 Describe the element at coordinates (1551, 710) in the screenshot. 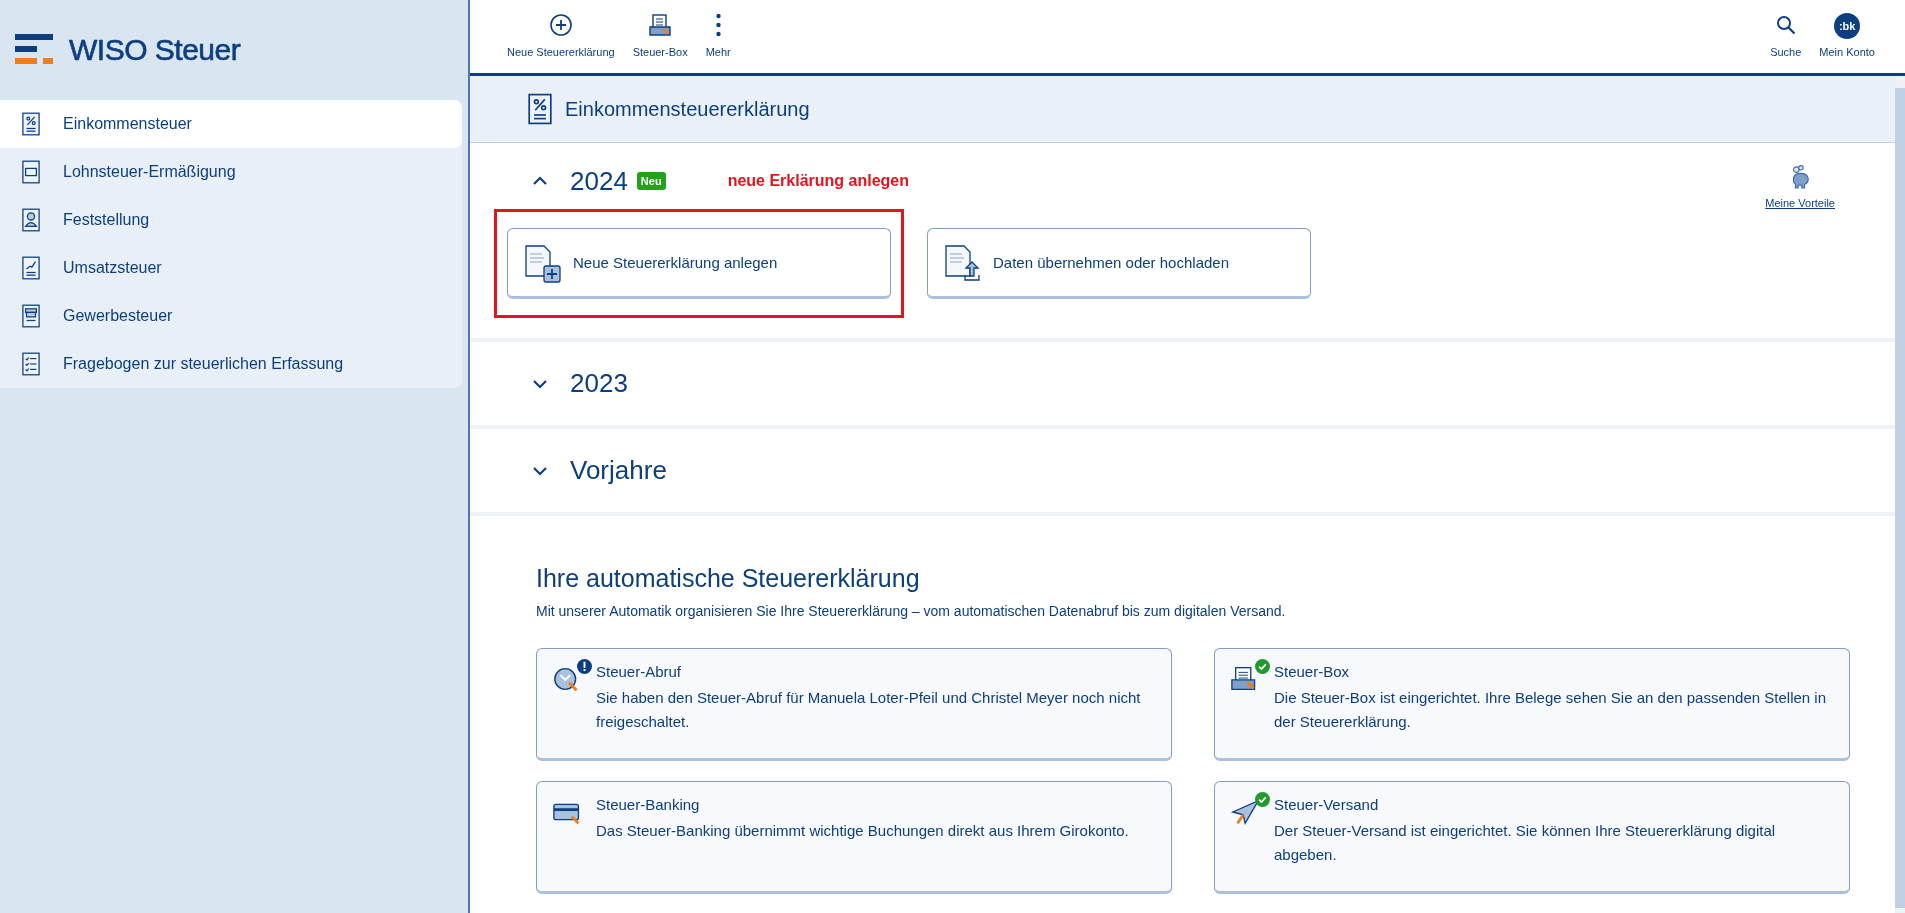

I see `card-description: Die Steuer-Box ist eingerichtet. Ihre Belege sehen Sie an den passenden Stellen in der Steuererklärung.` at that location.